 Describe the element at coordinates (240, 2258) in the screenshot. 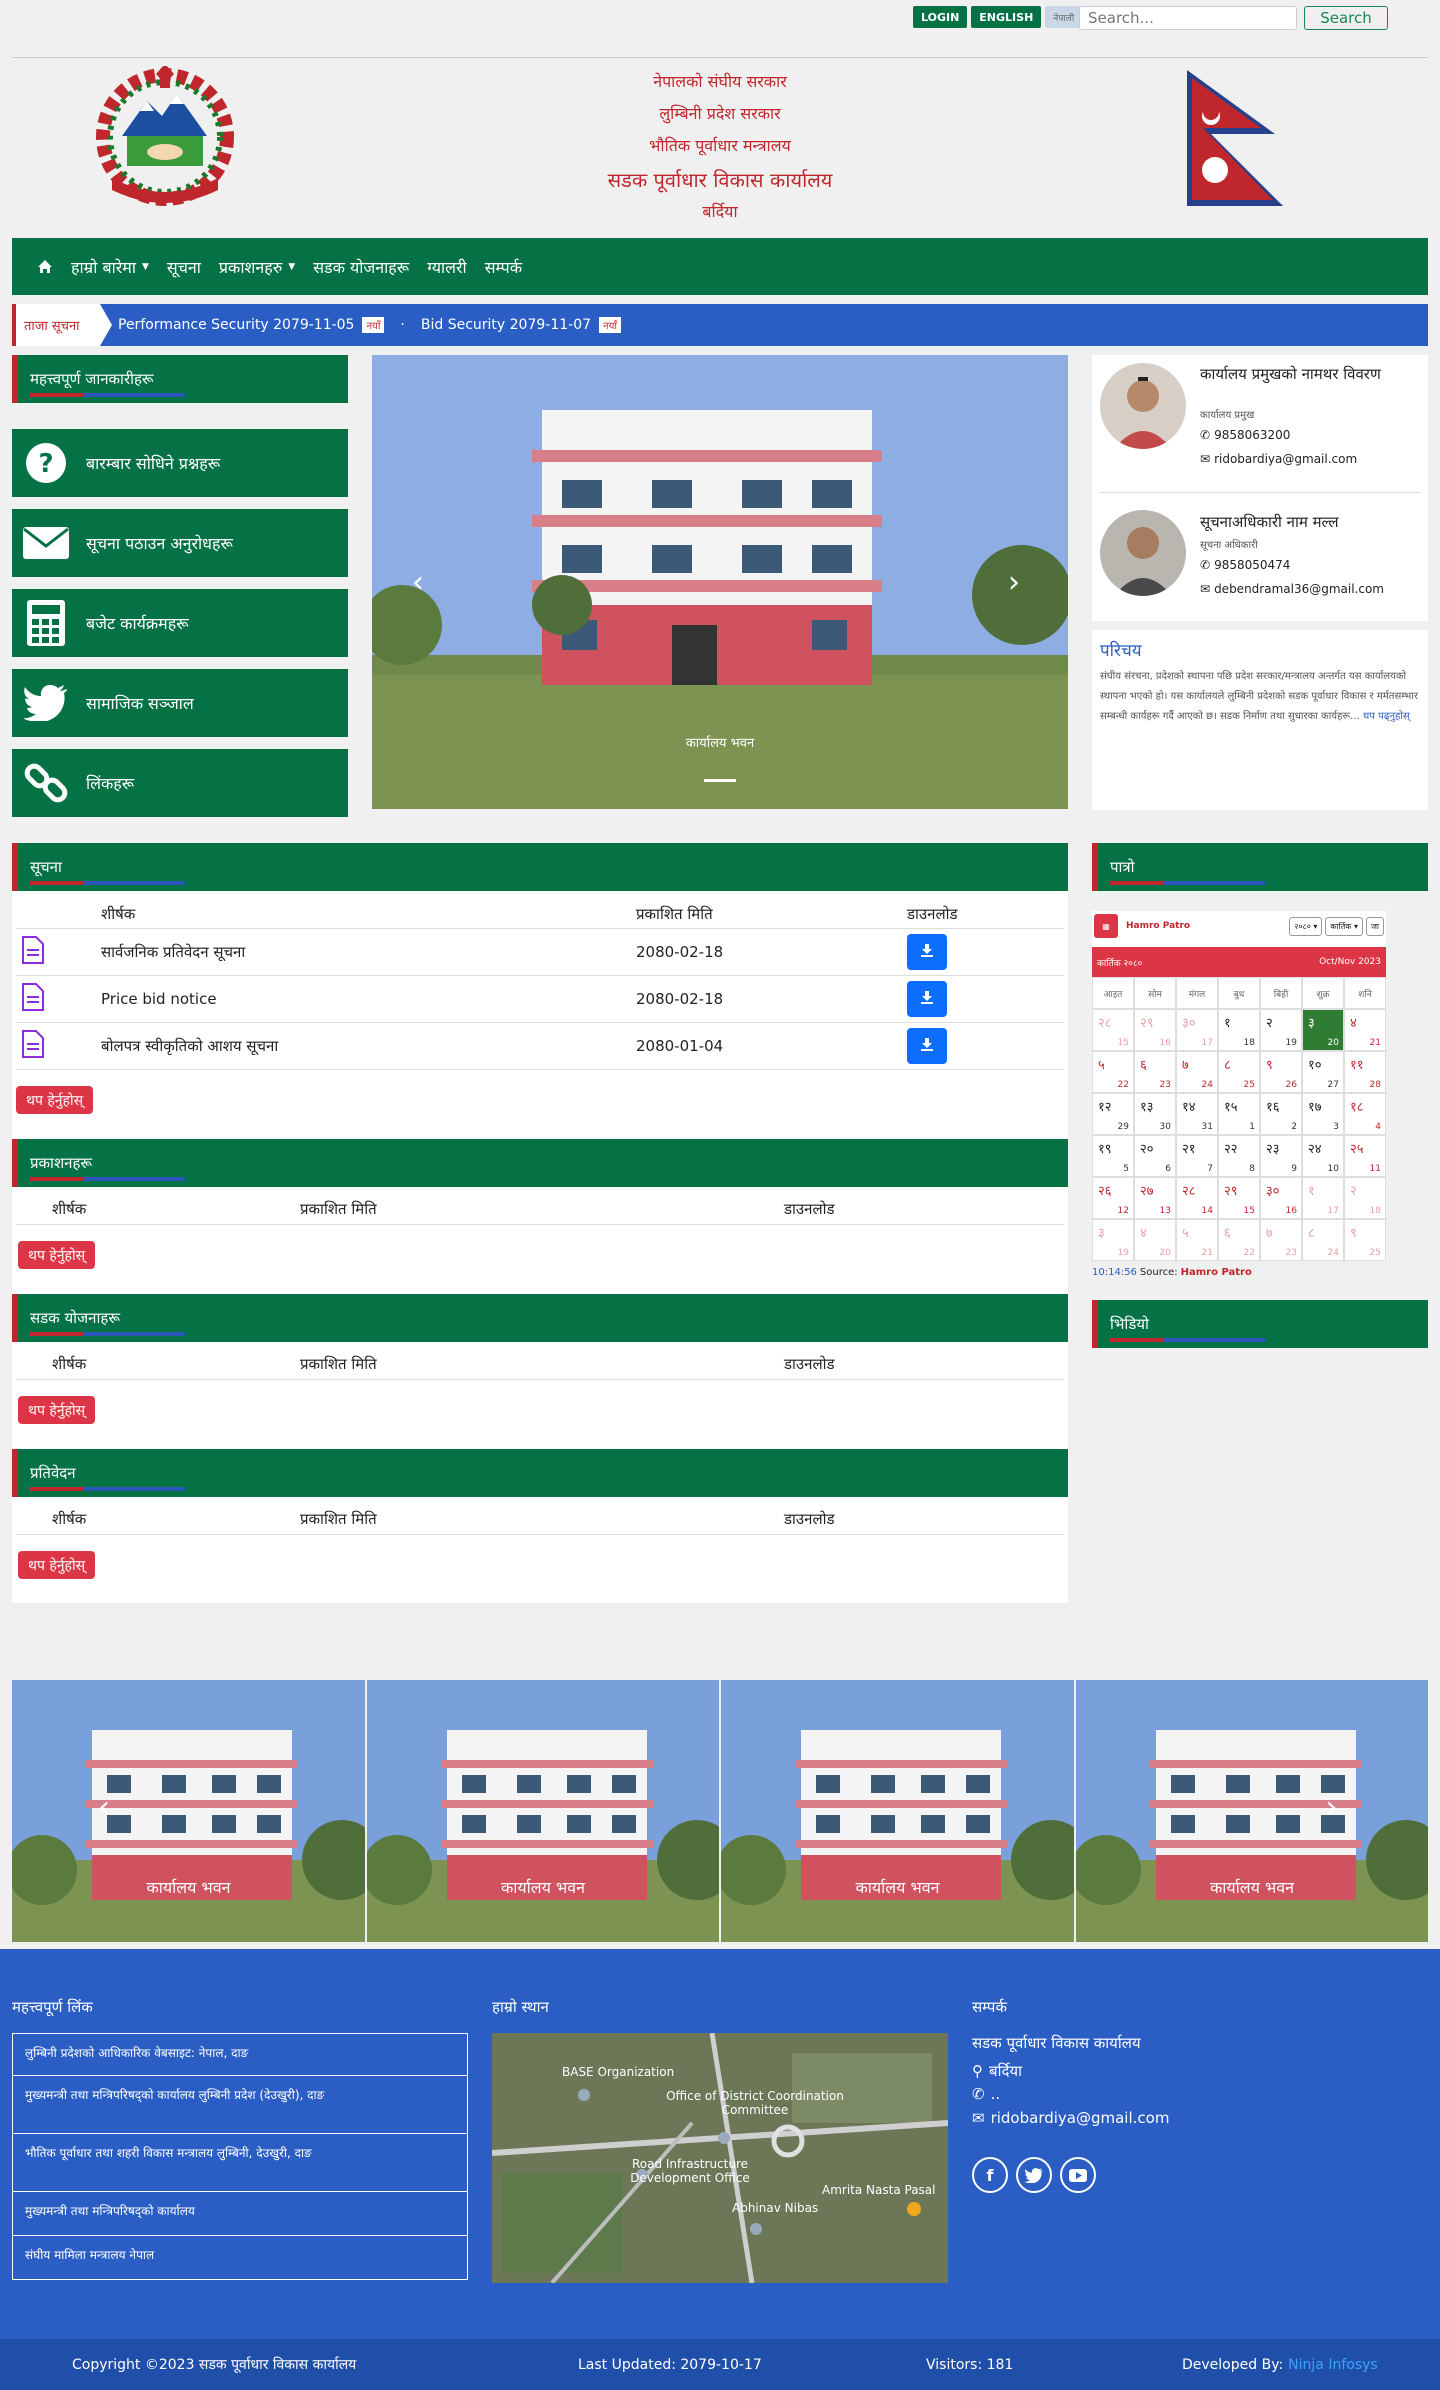

I see `footer-link: संघीय मामिला मन्त्रालय नेपाल` at that location.